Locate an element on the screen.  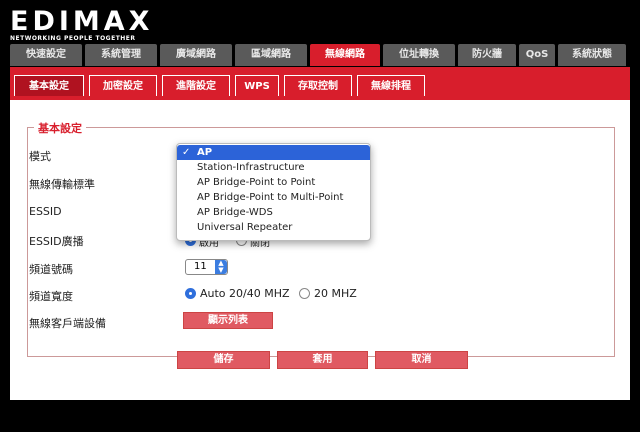
edimax-logo: EDIMAX NETWORKING PEOPLE TOGETHER is located at coordinates (81, 25).